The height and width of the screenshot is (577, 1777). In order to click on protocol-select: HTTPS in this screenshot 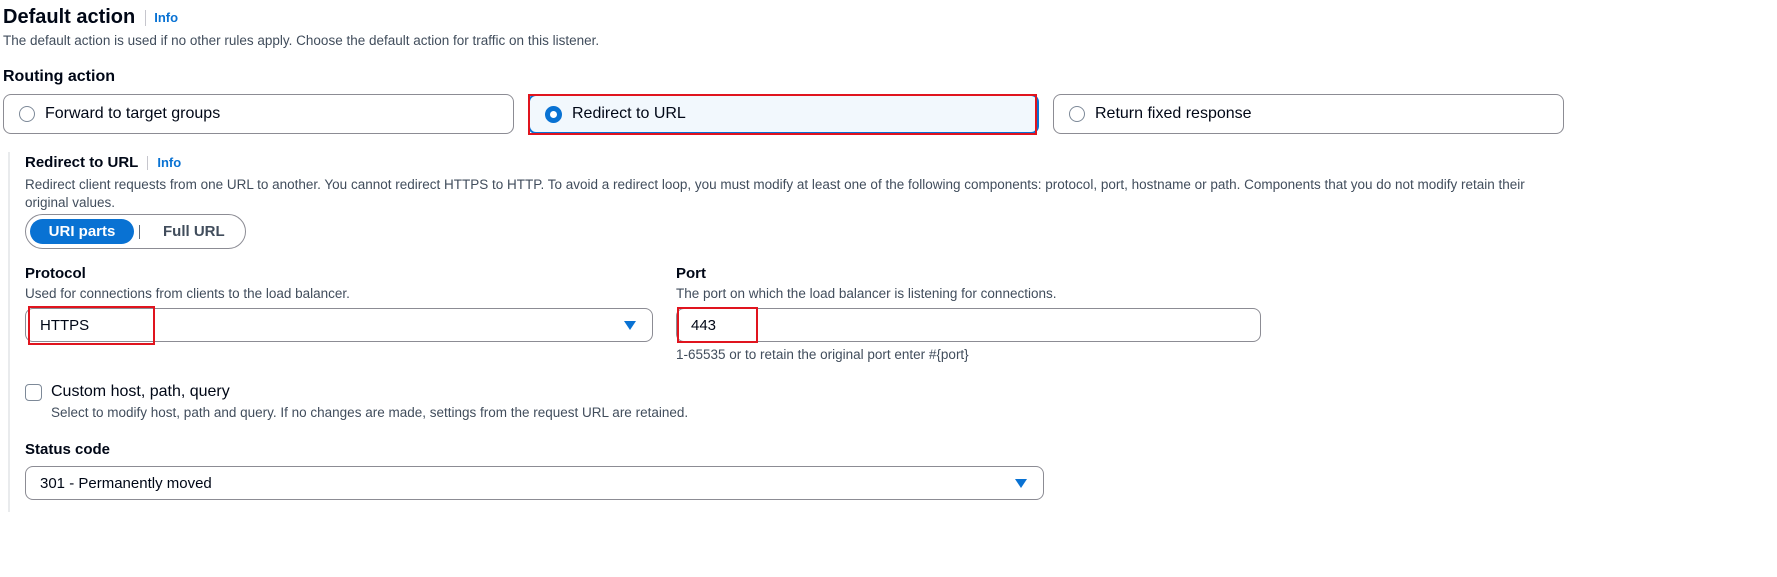, I will do `click(339, 325)`.